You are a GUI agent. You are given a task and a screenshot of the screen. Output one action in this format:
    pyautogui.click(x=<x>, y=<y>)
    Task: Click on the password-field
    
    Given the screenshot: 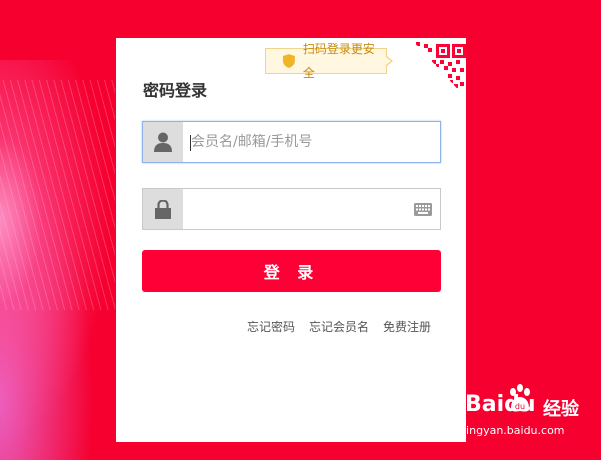 What is the action you would take?
    pyautogui.click(x=291, y=209)
    